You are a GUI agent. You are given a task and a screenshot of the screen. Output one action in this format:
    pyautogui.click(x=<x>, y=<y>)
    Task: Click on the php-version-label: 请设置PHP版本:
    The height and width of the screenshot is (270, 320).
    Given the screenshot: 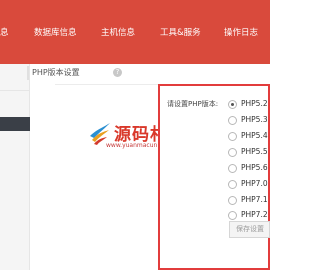 What is the action you would take?
    pyautogui.click(x=193, y=104)
    